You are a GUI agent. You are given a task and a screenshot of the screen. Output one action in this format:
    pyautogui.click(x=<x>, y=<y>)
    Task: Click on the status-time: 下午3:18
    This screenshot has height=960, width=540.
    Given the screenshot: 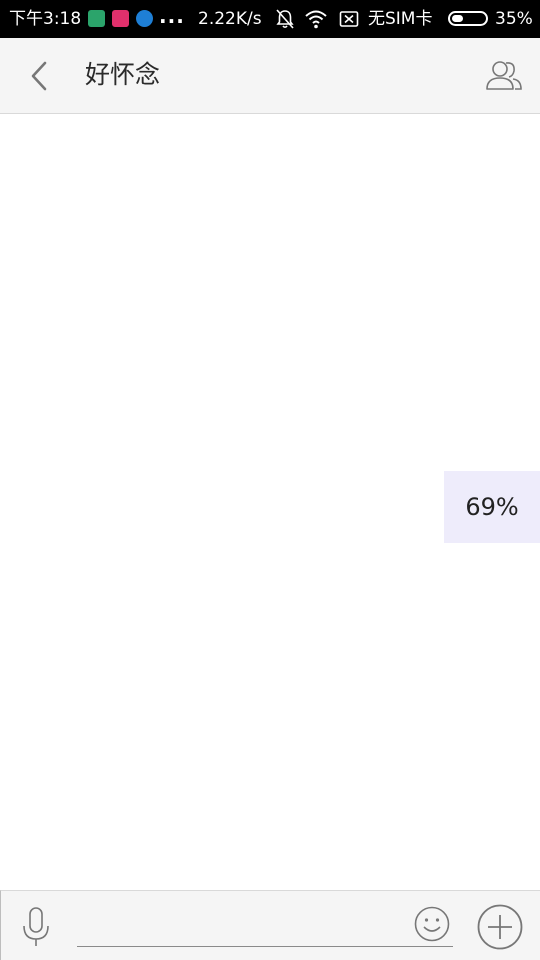 What is the action you would take?
    pyautogui.click(x=45, y=19)
    